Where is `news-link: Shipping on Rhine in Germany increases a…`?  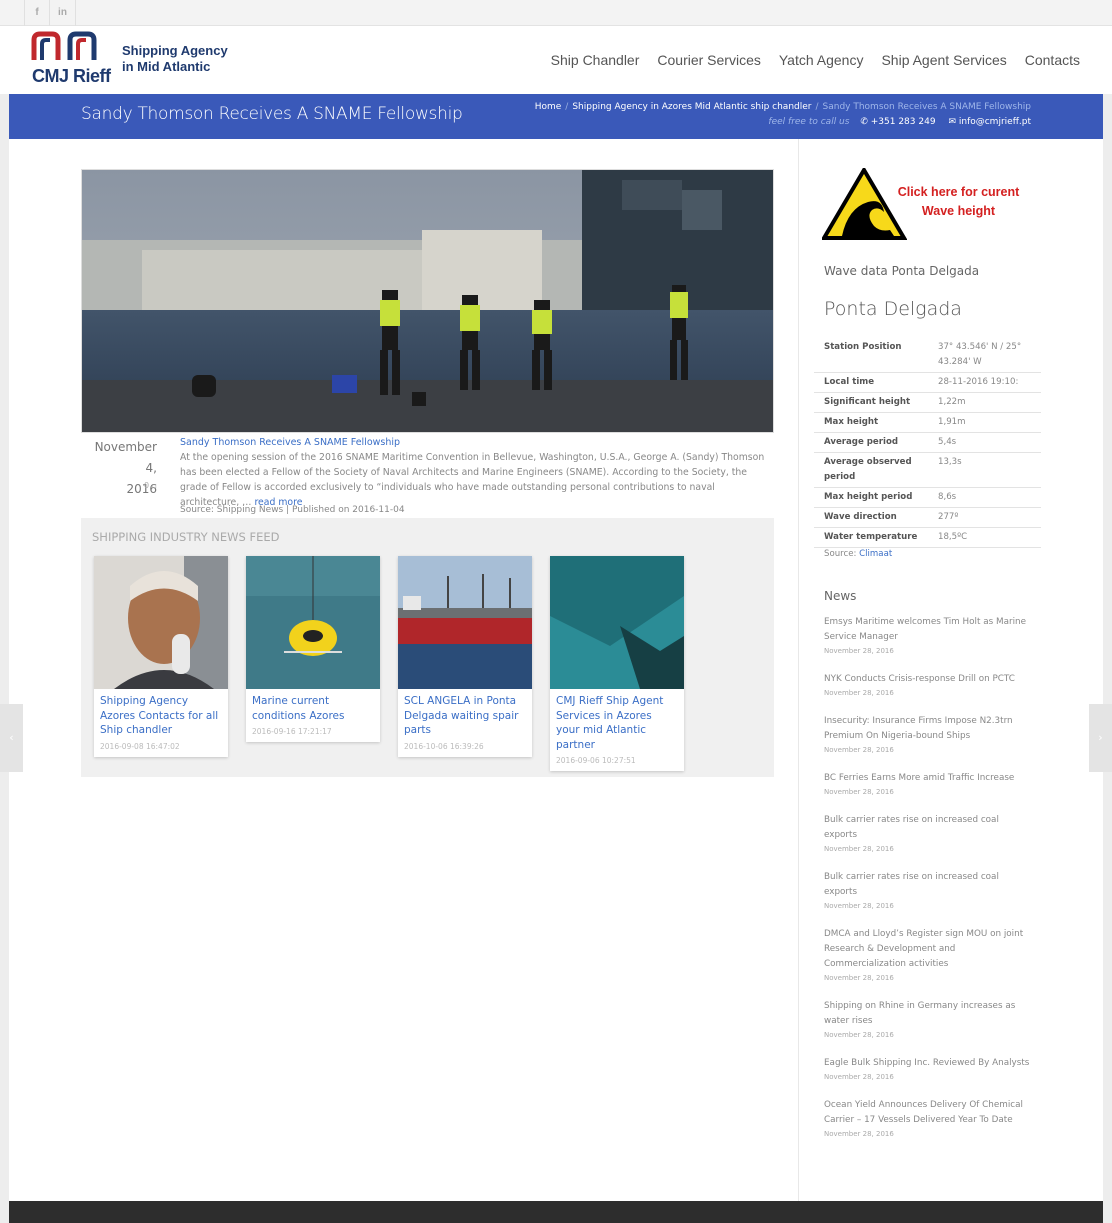
news-link: Shipping on Rhine in Germany increases a… is located at coordinates (929, 1014).